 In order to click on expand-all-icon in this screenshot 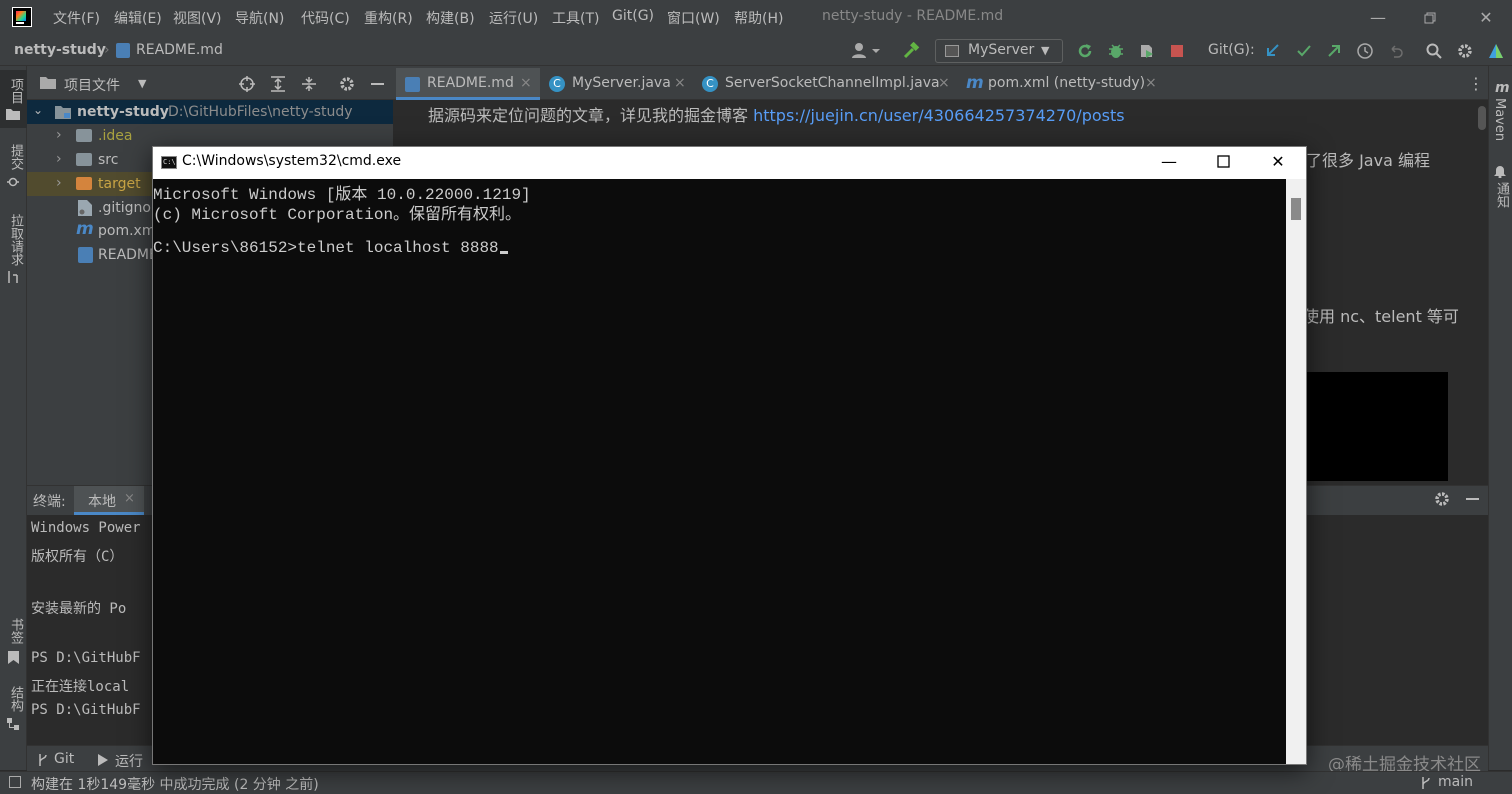, I will do `click(278, 84)`.